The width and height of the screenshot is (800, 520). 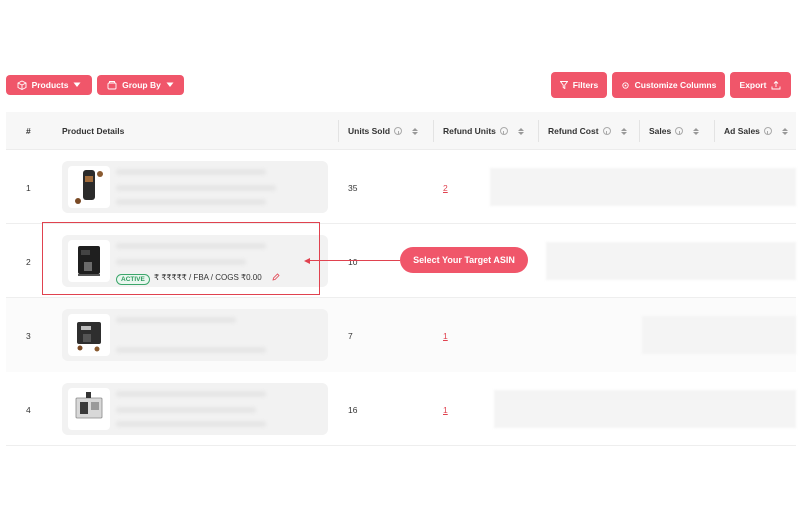 What do you see at coordinates (483, 131) in the screenshot?
I see `header-refund-units: Refund Units` at bounding box center [483, 131].